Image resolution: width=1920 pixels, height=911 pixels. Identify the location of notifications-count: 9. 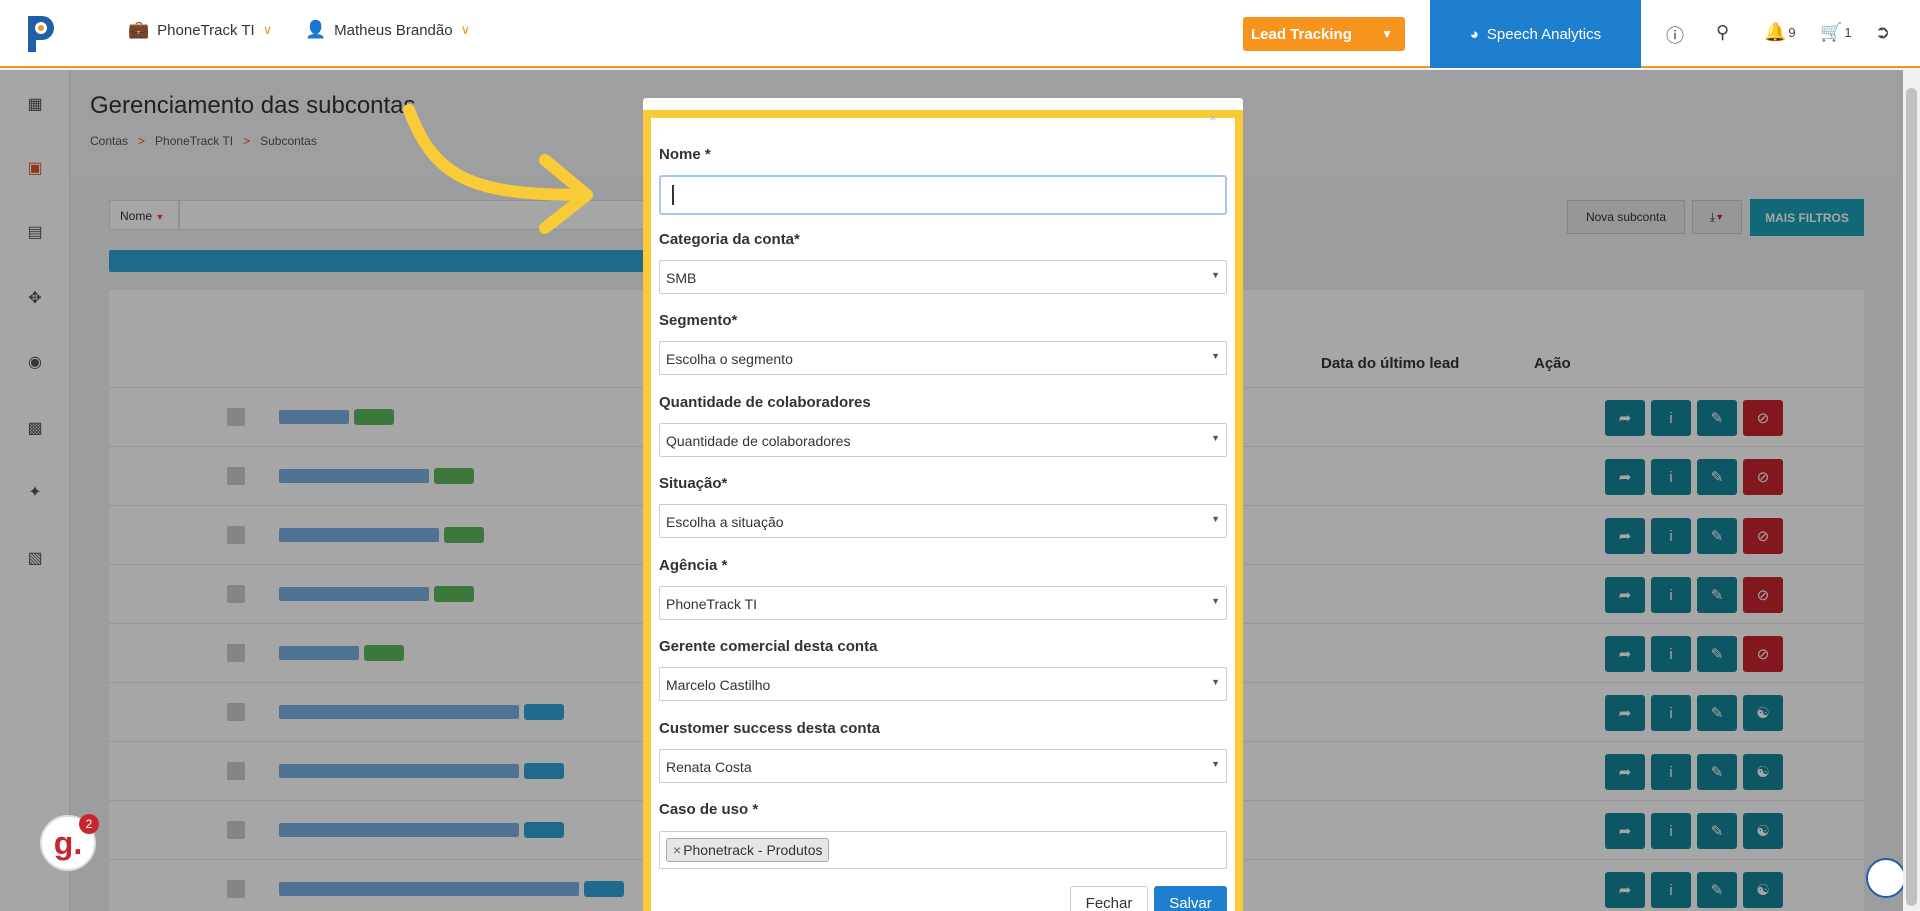
(1792, 32).